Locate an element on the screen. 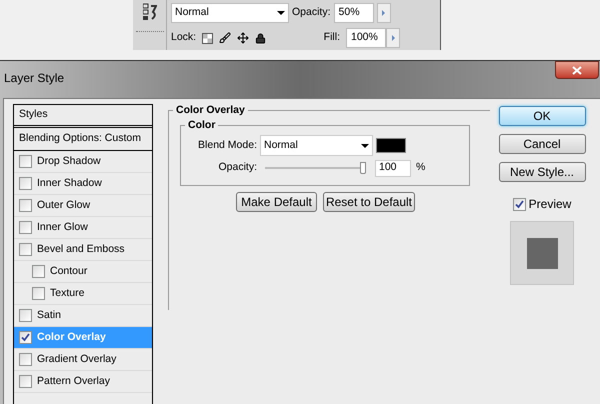 The image size is (600, 404). layers-icon is located at coordinates (149, 12).